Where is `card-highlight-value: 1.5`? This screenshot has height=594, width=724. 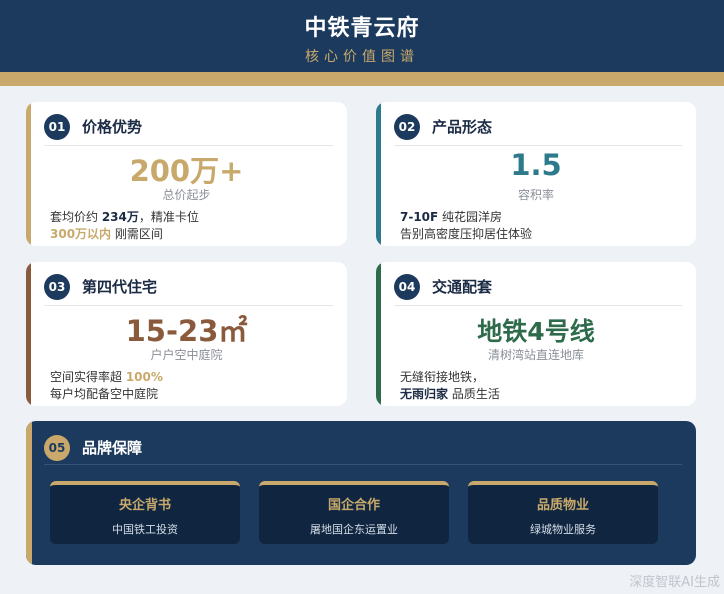
card-highlight-value: 1.5 is located at coordinates (536, 165).